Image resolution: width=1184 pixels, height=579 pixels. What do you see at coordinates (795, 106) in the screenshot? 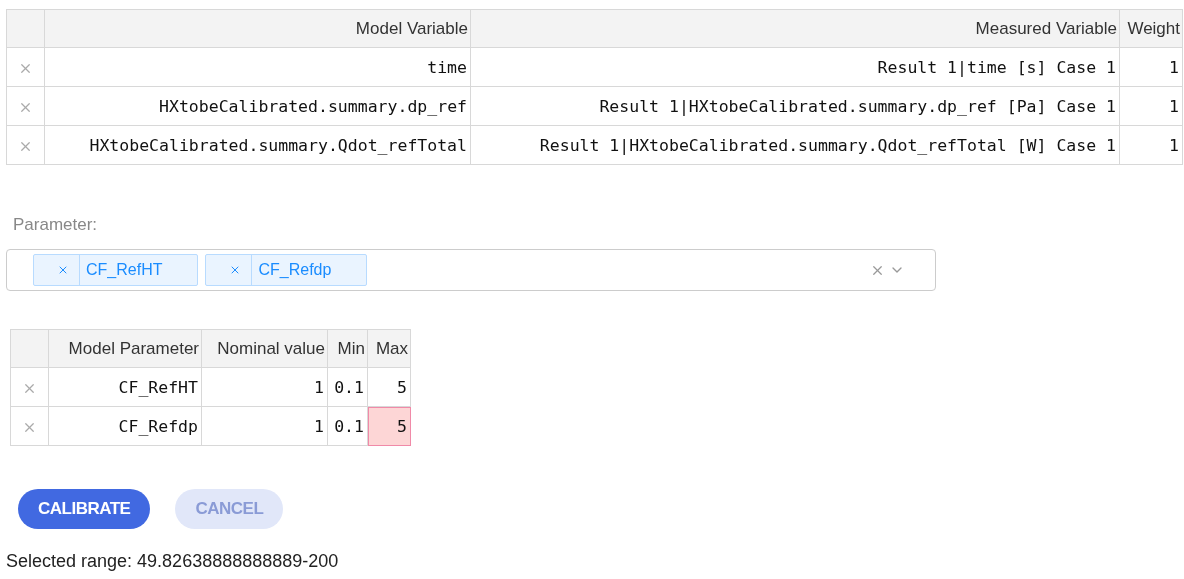
I see `table-cell: Result 1|HXtobeCalibrated.summary.dp_ref [Pa] Case 1` at bounding box center [795, 106].